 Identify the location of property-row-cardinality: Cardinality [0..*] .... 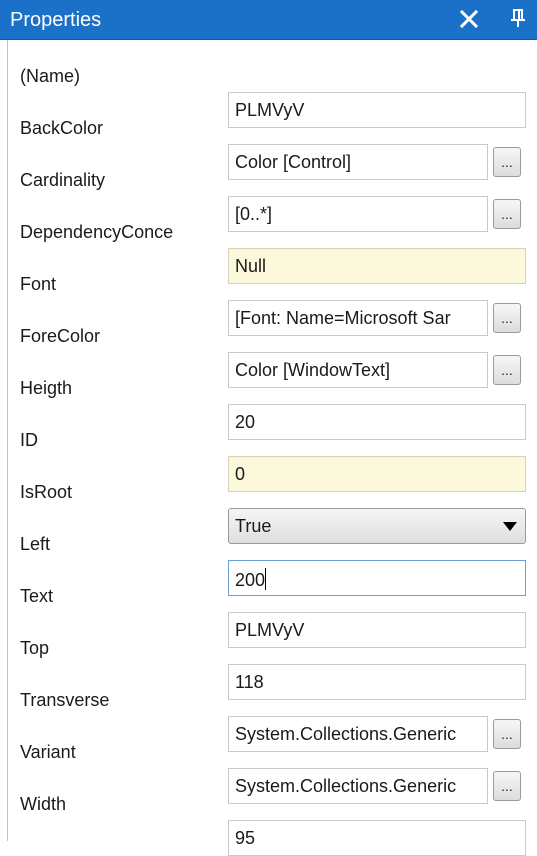
(272, 201).